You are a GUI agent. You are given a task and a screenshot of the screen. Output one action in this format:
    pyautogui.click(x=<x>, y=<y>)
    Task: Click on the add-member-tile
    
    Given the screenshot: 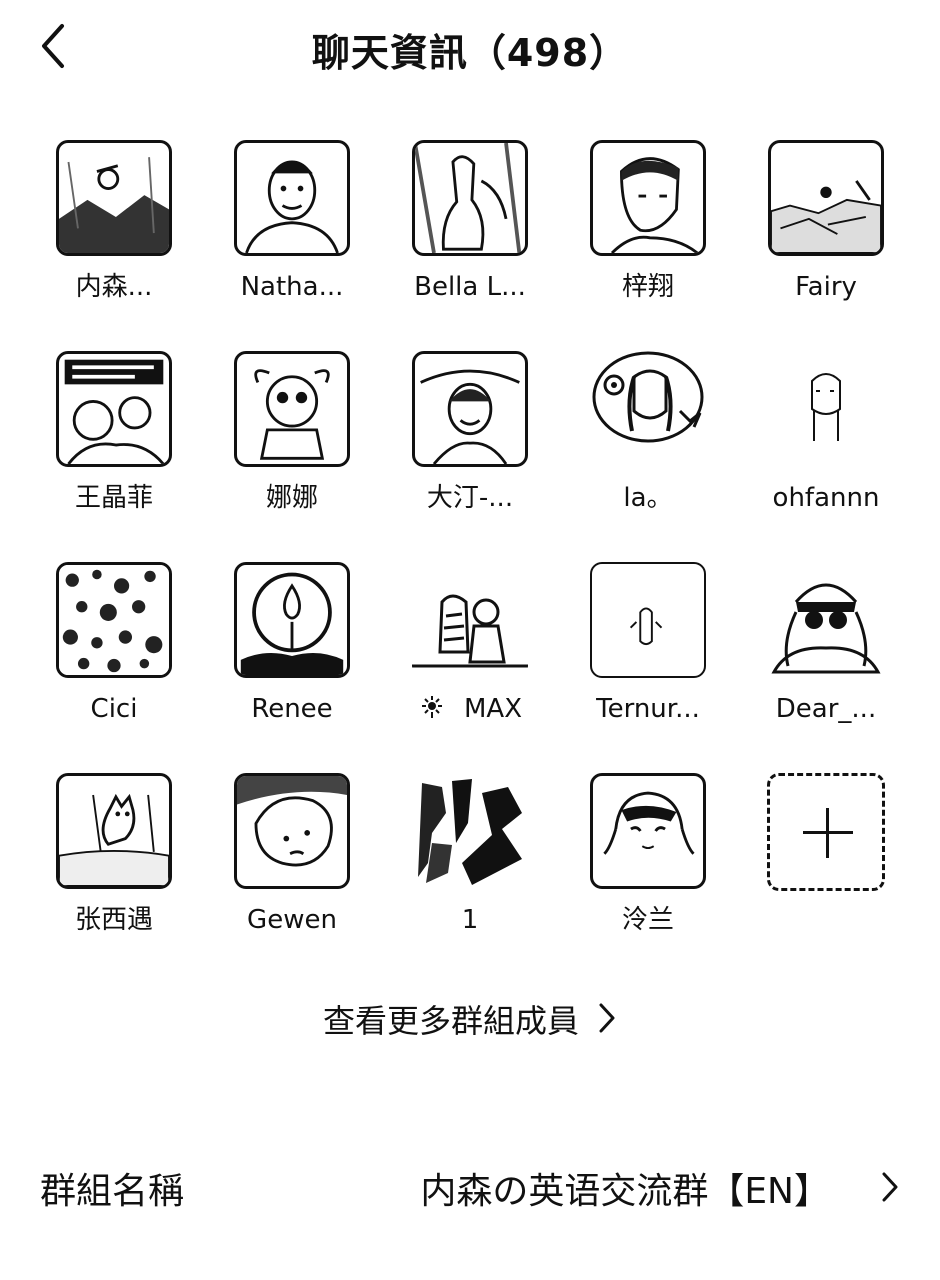 What is the action you would take?
    pyautogui.click(x=826, y=832)
    